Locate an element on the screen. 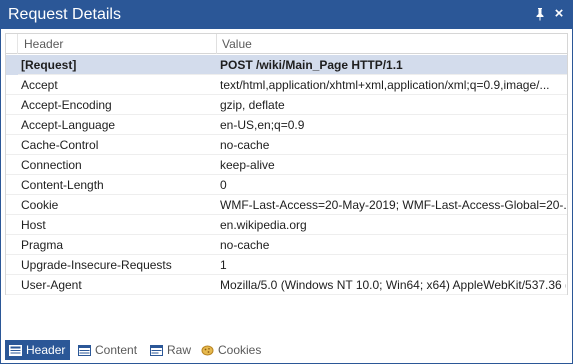 The width and height of the screenshot is (573, 364). window-title: Request Details is located at coordinates (64, 14).